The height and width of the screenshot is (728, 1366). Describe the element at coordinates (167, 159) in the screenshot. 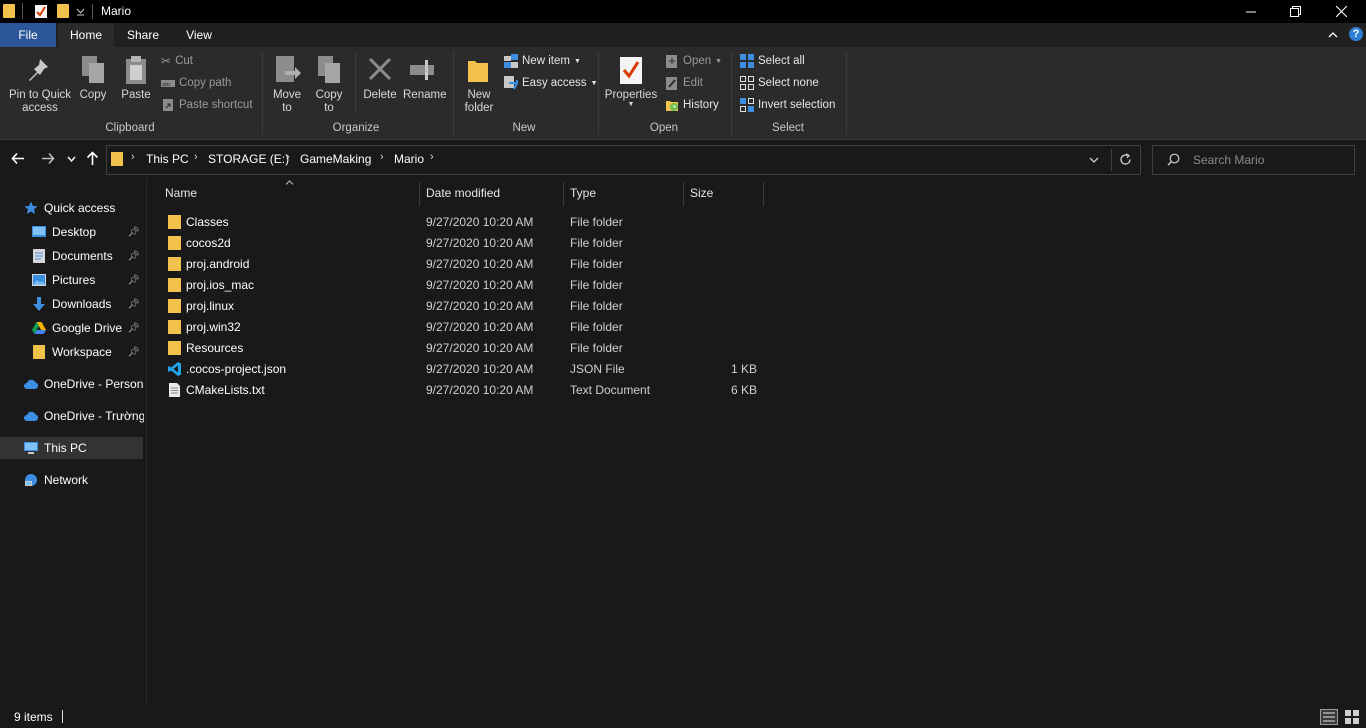

I see `breadcrumb-this-pc: This PC` at that location.